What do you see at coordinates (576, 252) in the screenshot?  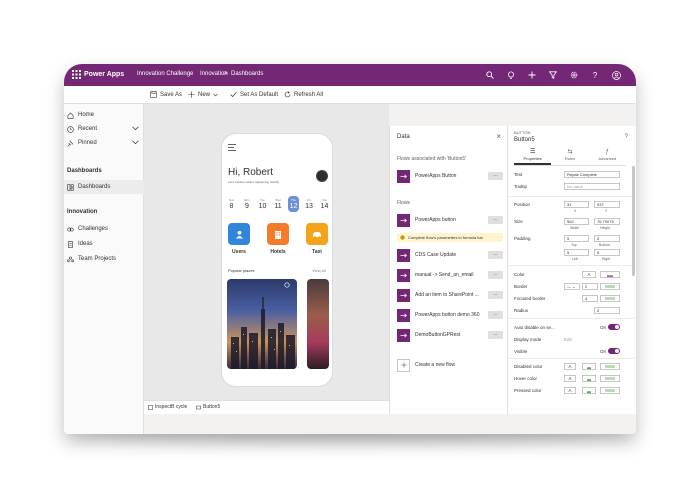 I see `padding-left-input: 5` at bounding box center [576, 252].